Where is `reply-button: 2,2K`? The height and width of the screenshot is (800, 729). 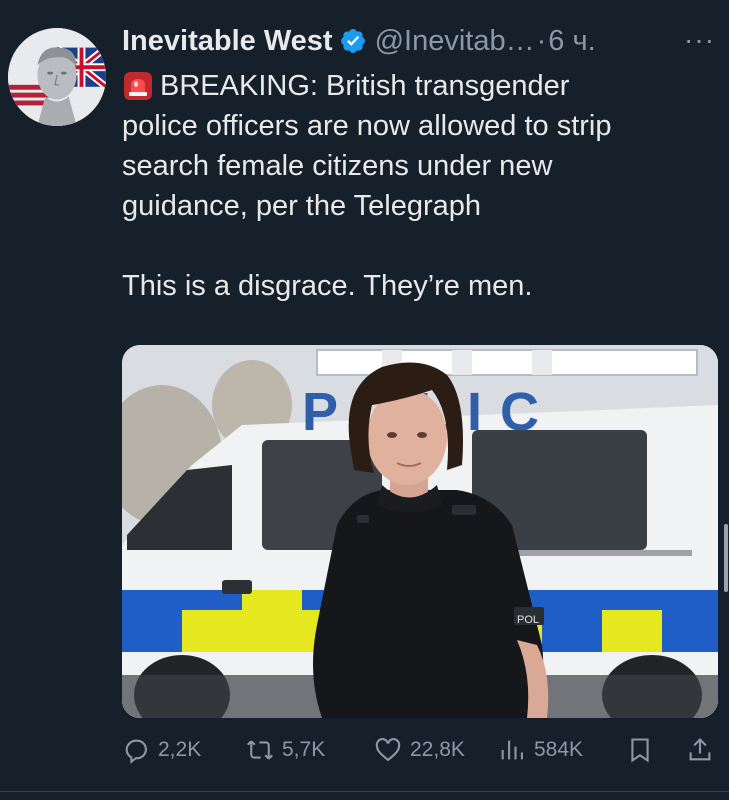
reply-button: 2,2K is located at coordinates (161, 750).